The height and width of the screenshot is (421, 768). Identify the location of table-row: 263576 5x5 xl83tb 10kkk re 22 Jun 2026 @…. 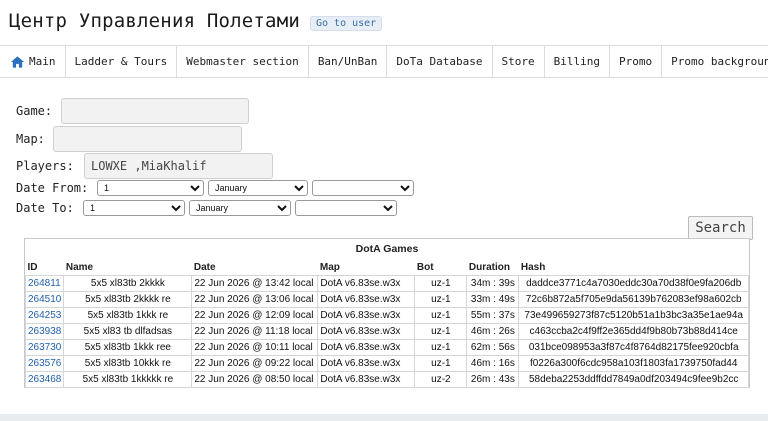
(386, 363).